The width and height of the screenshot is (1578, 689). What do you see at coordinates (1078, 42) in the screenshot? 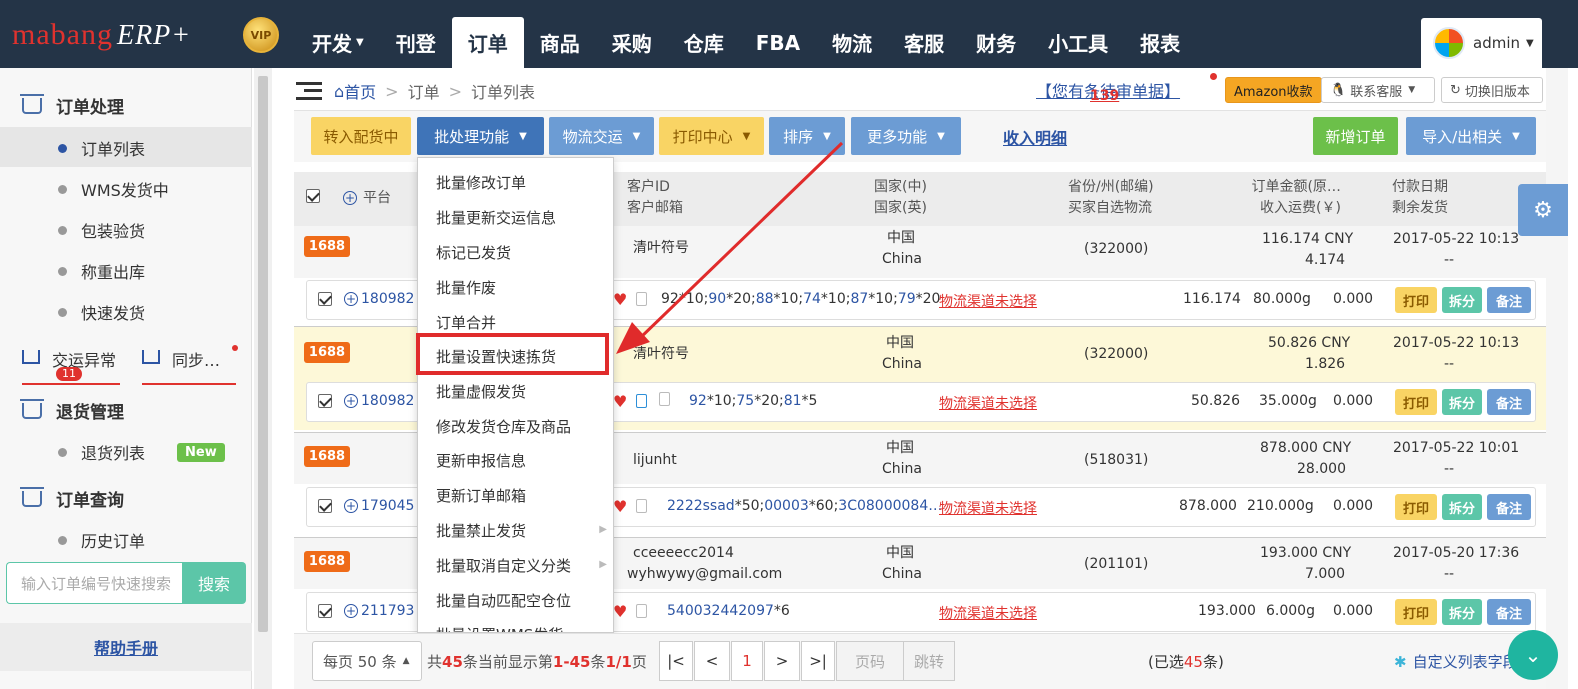
I see `nav-tools: 小工具` at bounding box center [1078, 42].